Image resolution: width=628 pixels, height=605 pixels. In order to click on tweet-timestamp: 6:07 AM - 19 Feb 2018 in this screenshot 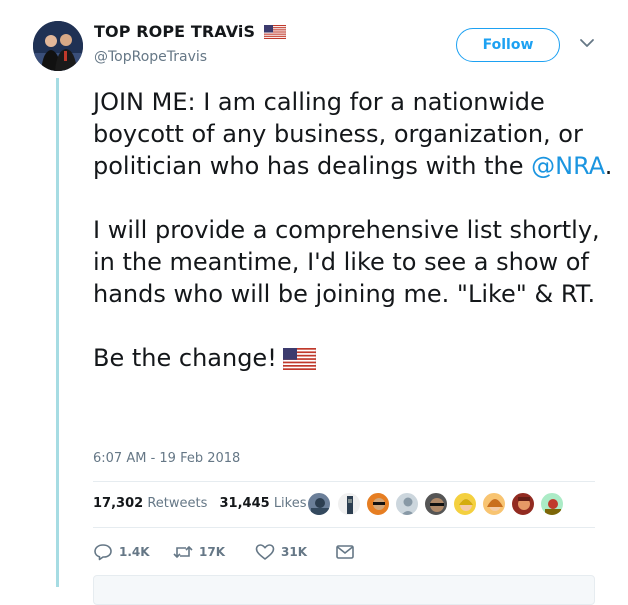, I will do `click(166, 458)`.